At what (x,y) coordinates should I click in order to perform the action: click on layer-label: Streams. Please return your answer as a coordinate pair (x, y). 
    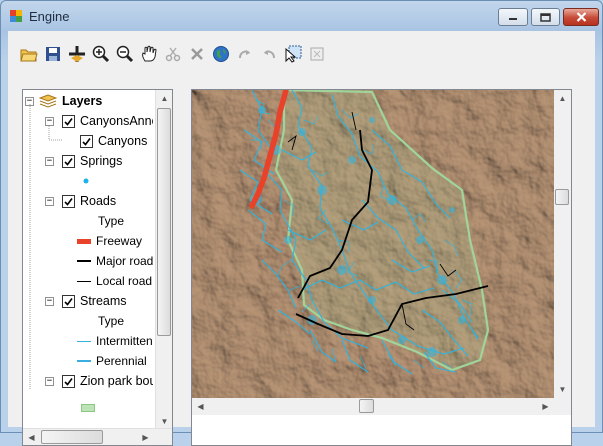
    Looking at the image, I should click on (103, 301).